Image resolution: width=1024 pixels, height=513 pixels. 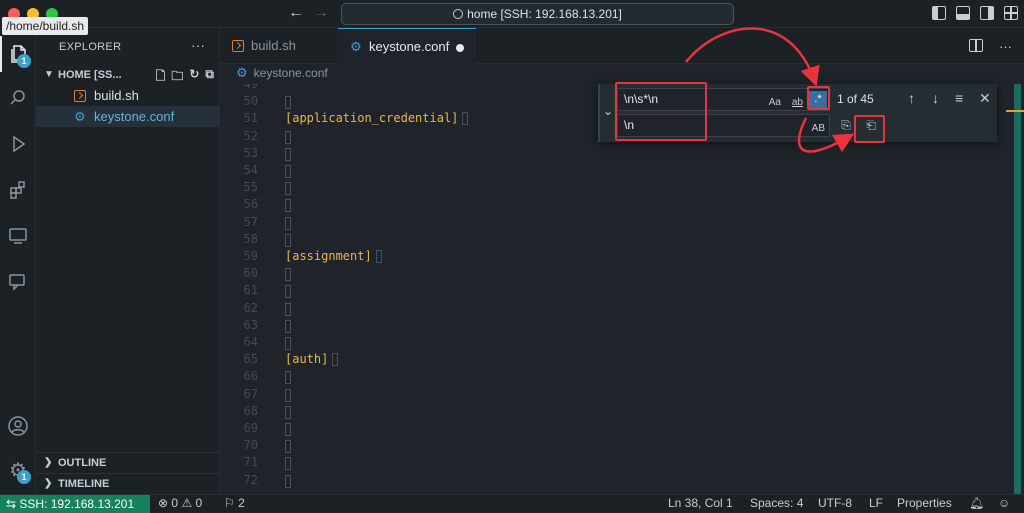 I want to click on warning-icon: ⚠, so click(x=187, y=503).